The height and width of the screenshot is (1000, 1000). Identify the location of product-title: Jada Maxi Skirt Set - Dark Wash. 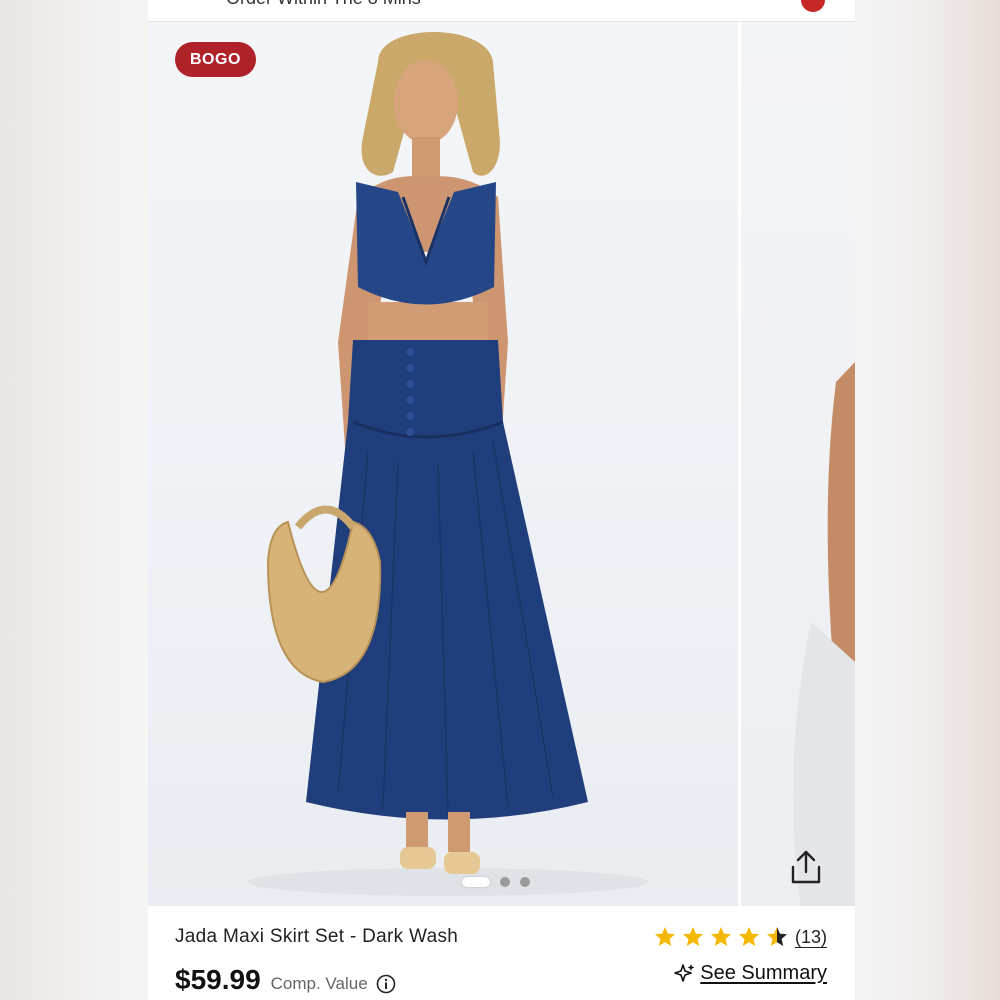
(317, 936).